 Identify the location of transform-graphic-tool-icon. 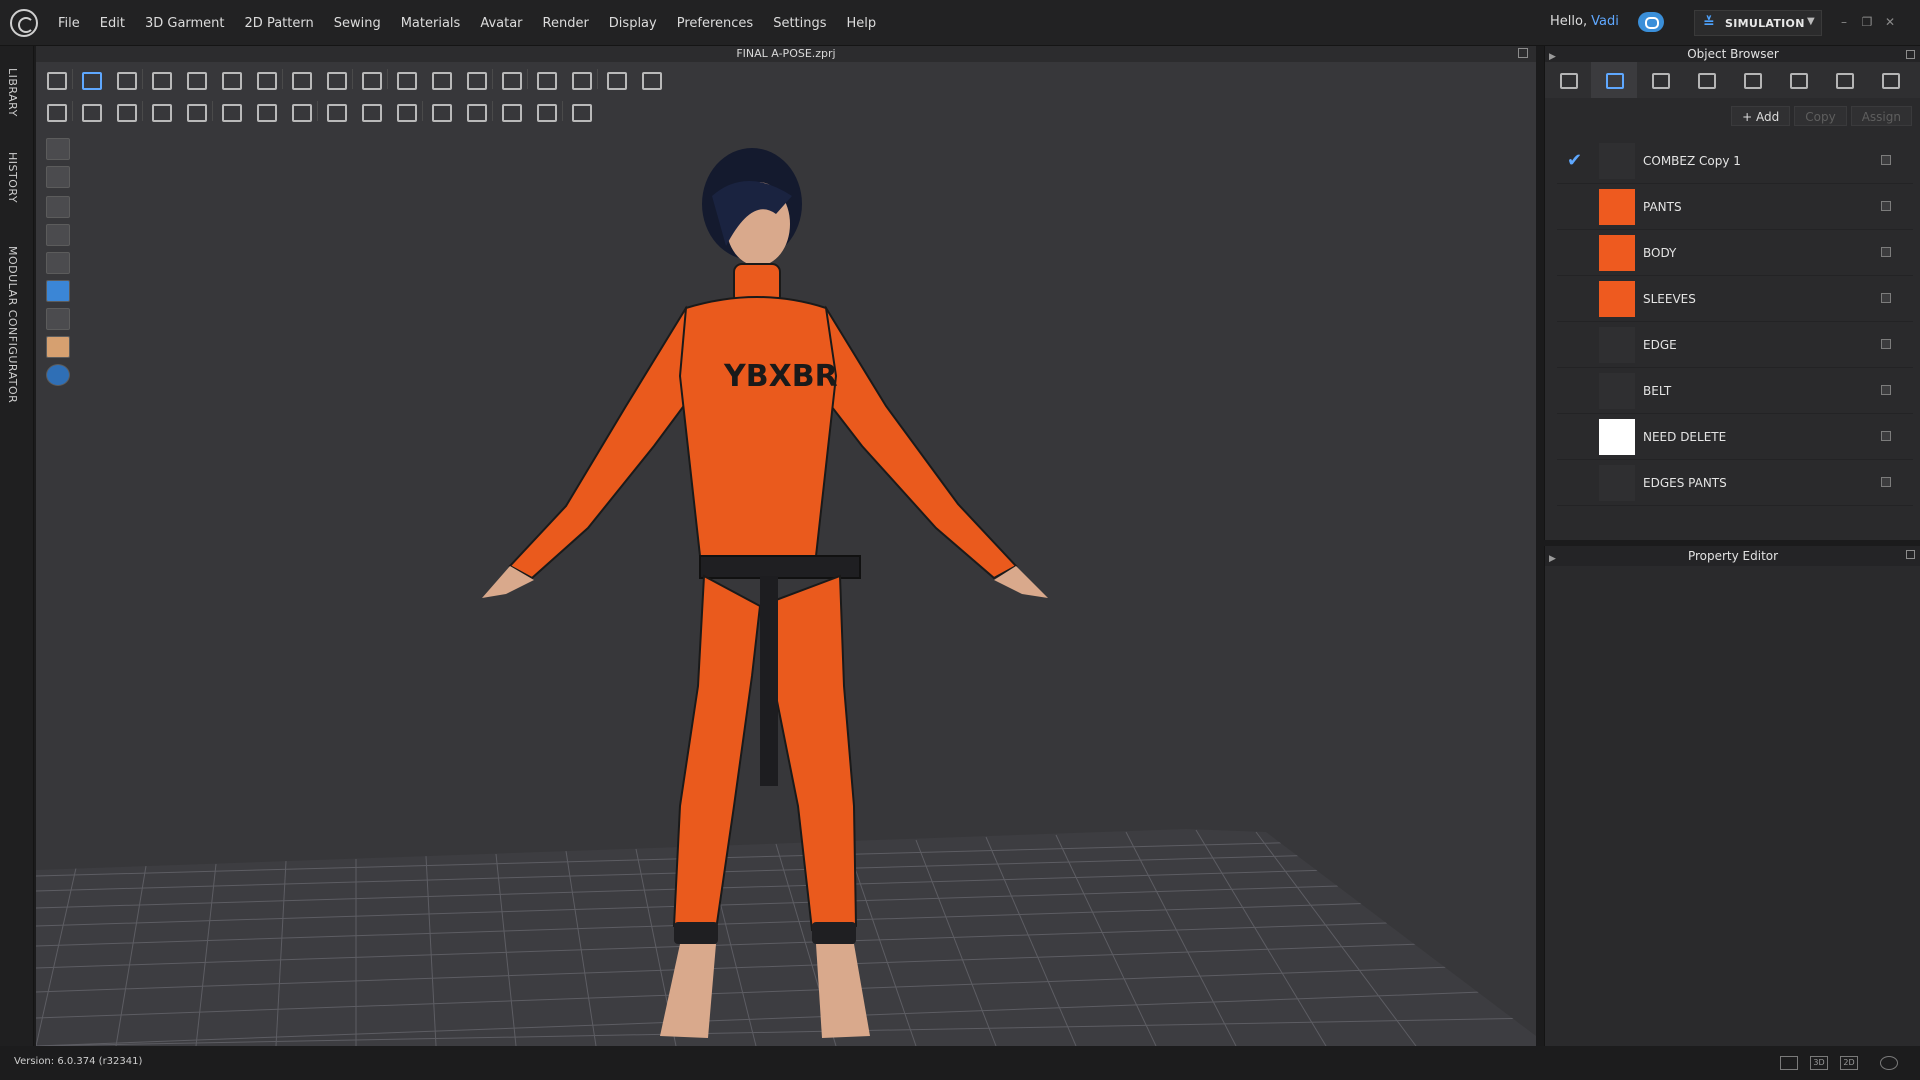
(127, 111).